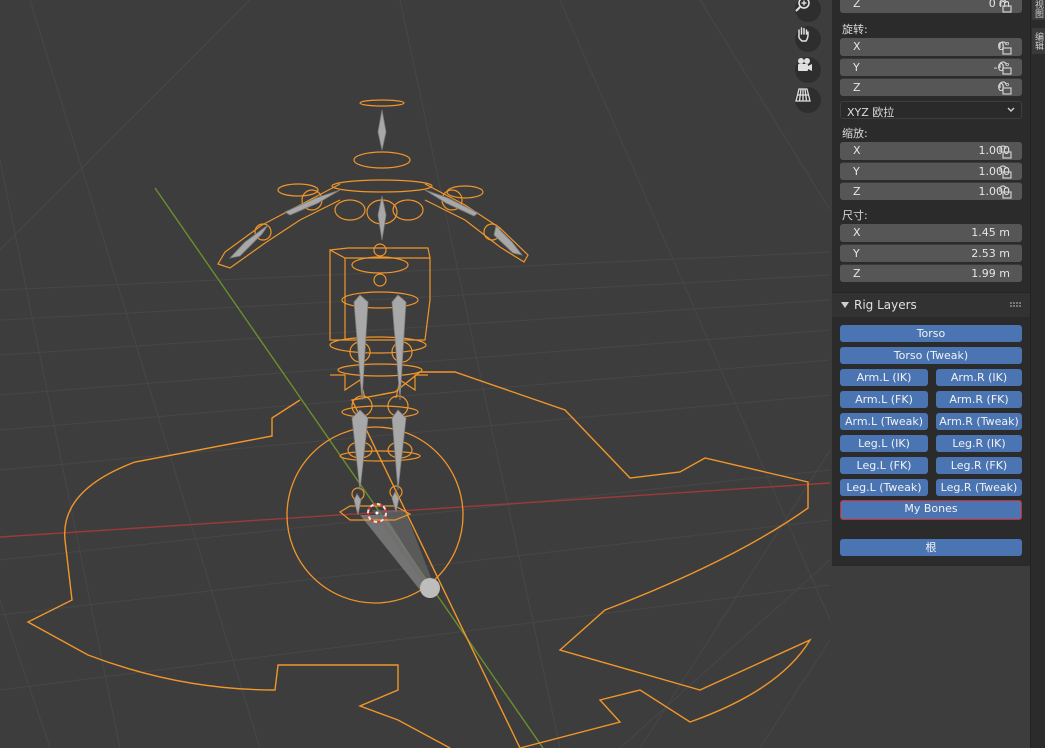  Describe the element at coordinates (1016, 305) in the screenshot. I see `drag-grip-icon` at that location.